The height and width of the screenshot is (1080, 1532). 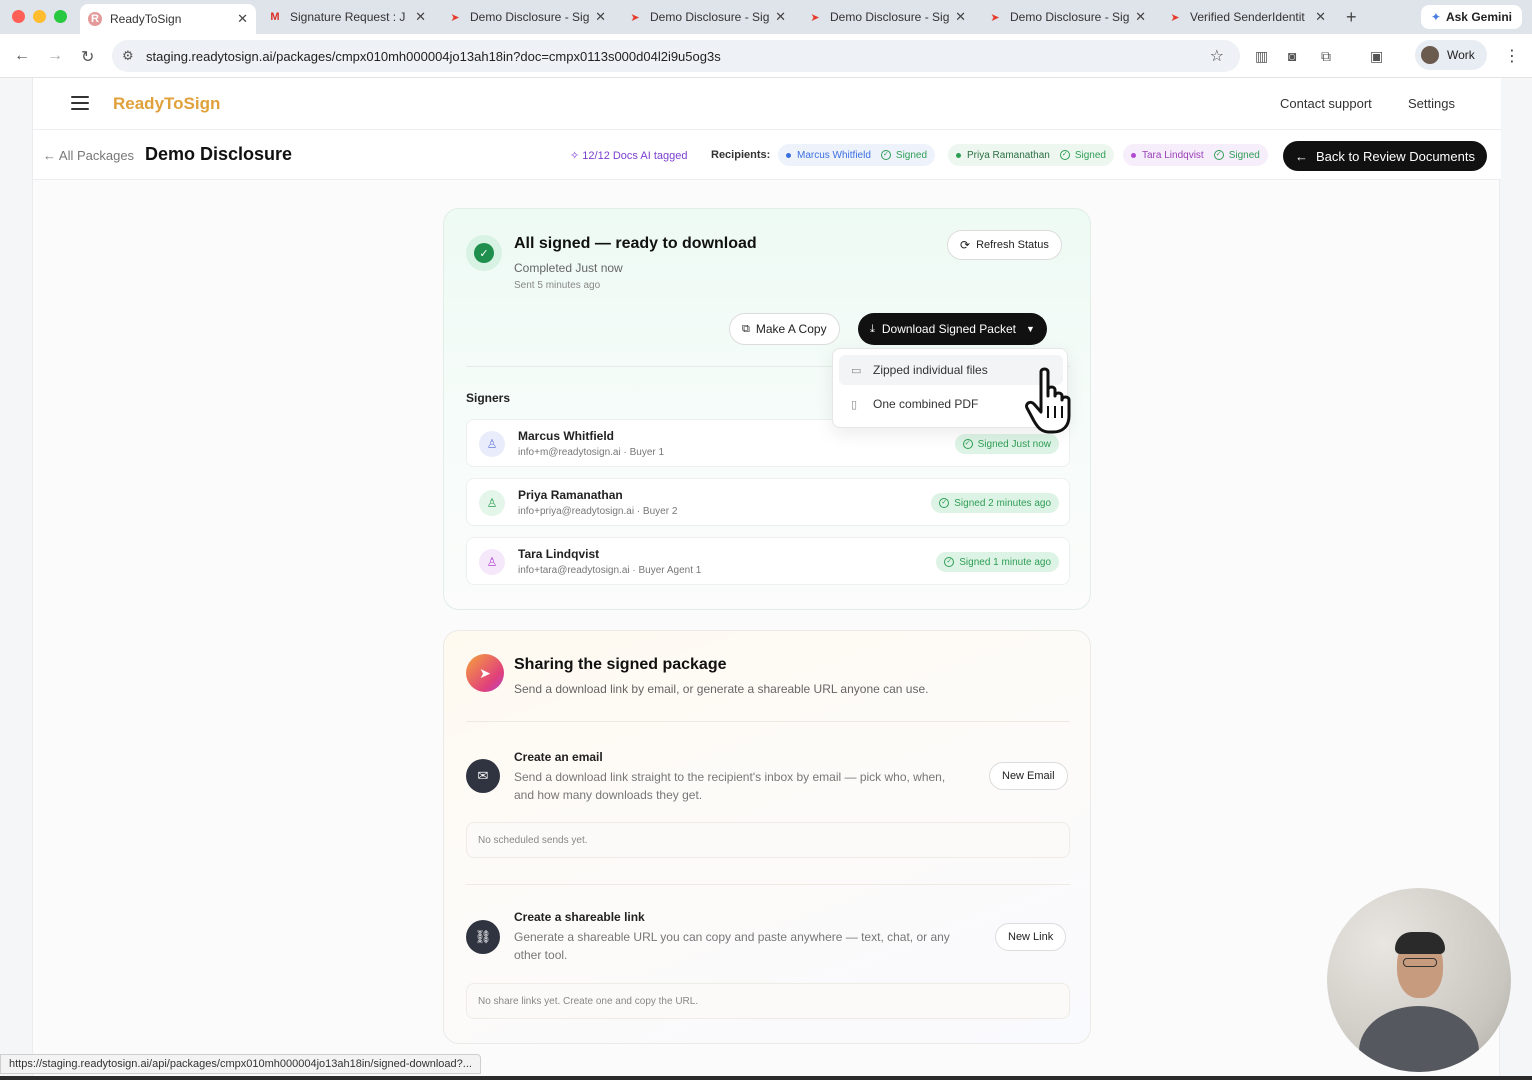 What do you see at coordinates (39, 16) in the screenshot?
I see `minimize-window-button` at bounding box center [39, 16].